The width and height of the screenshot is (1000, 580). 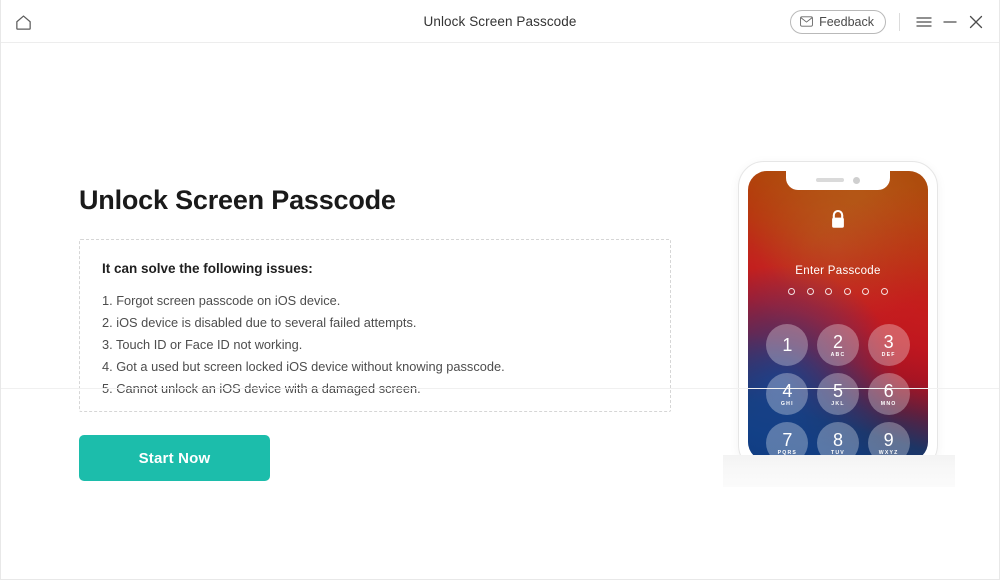 What do you see at coordinates (856, 180) in the screenshot?
I see `front-camera-icon` at bounding box center [856, 180].